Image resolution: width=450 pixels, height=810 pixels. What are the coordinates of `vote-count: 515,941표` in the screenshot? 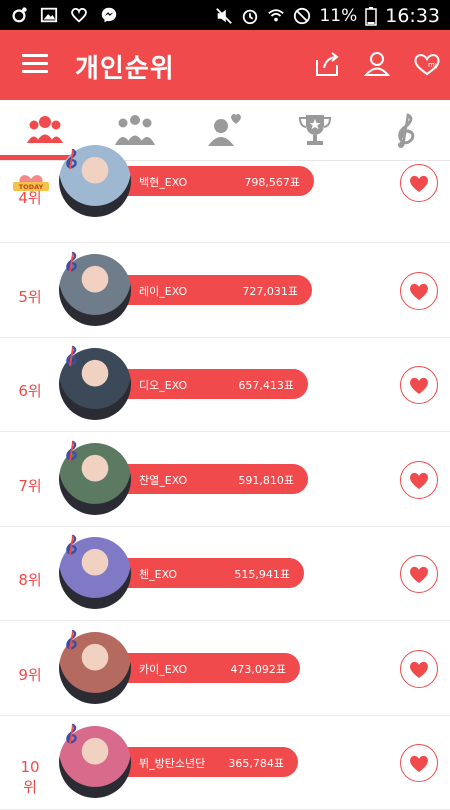 It's located at (262, 574).